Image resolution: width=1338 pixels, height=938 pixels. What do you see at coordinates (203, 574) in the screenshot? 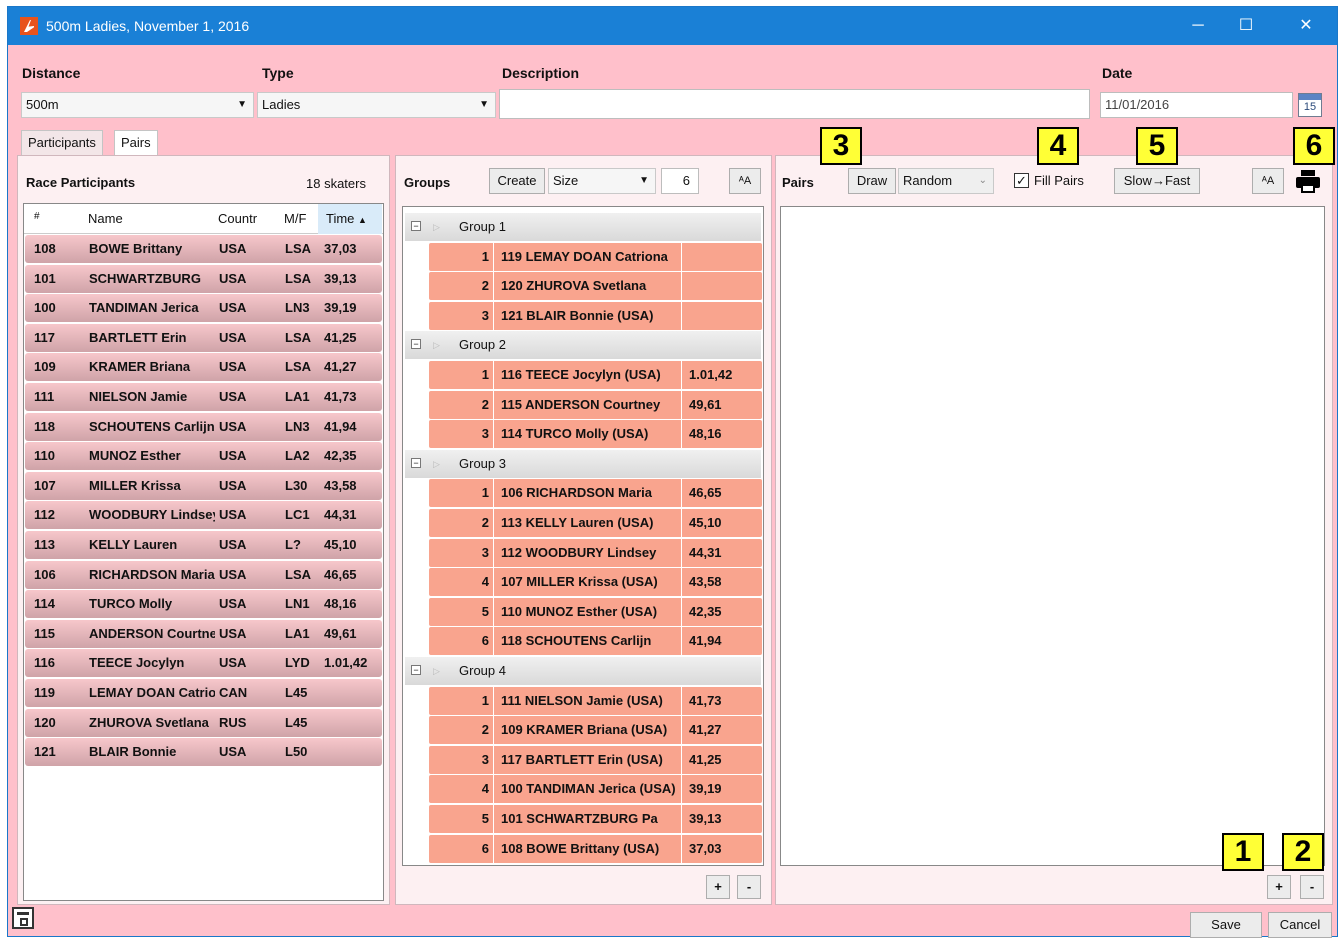
I see `participant-row: 106 RICHARDSON Maria USA LSA 46,65` at bounding box center [203, 574].